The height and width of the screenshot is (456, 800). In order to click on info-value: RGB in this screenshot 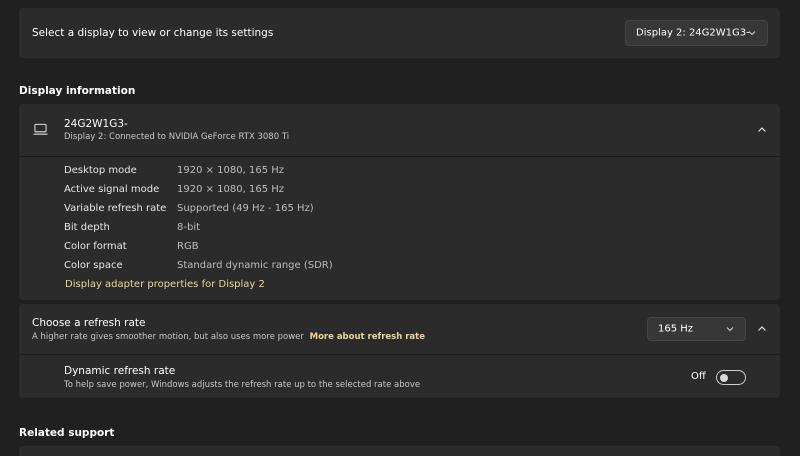, I will do `click(188, 246)`.